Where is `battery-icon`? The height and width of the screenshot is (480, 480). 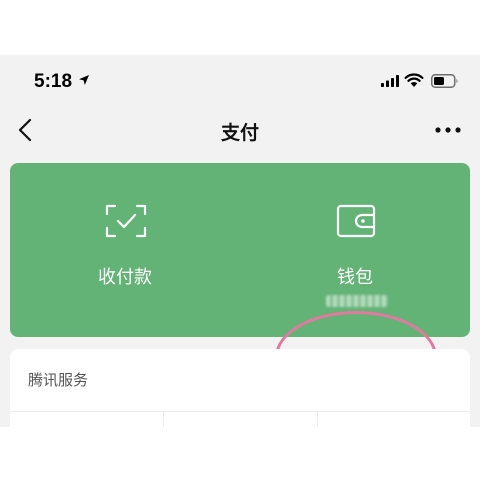 battery-icon is located at coordinates (444, 81).